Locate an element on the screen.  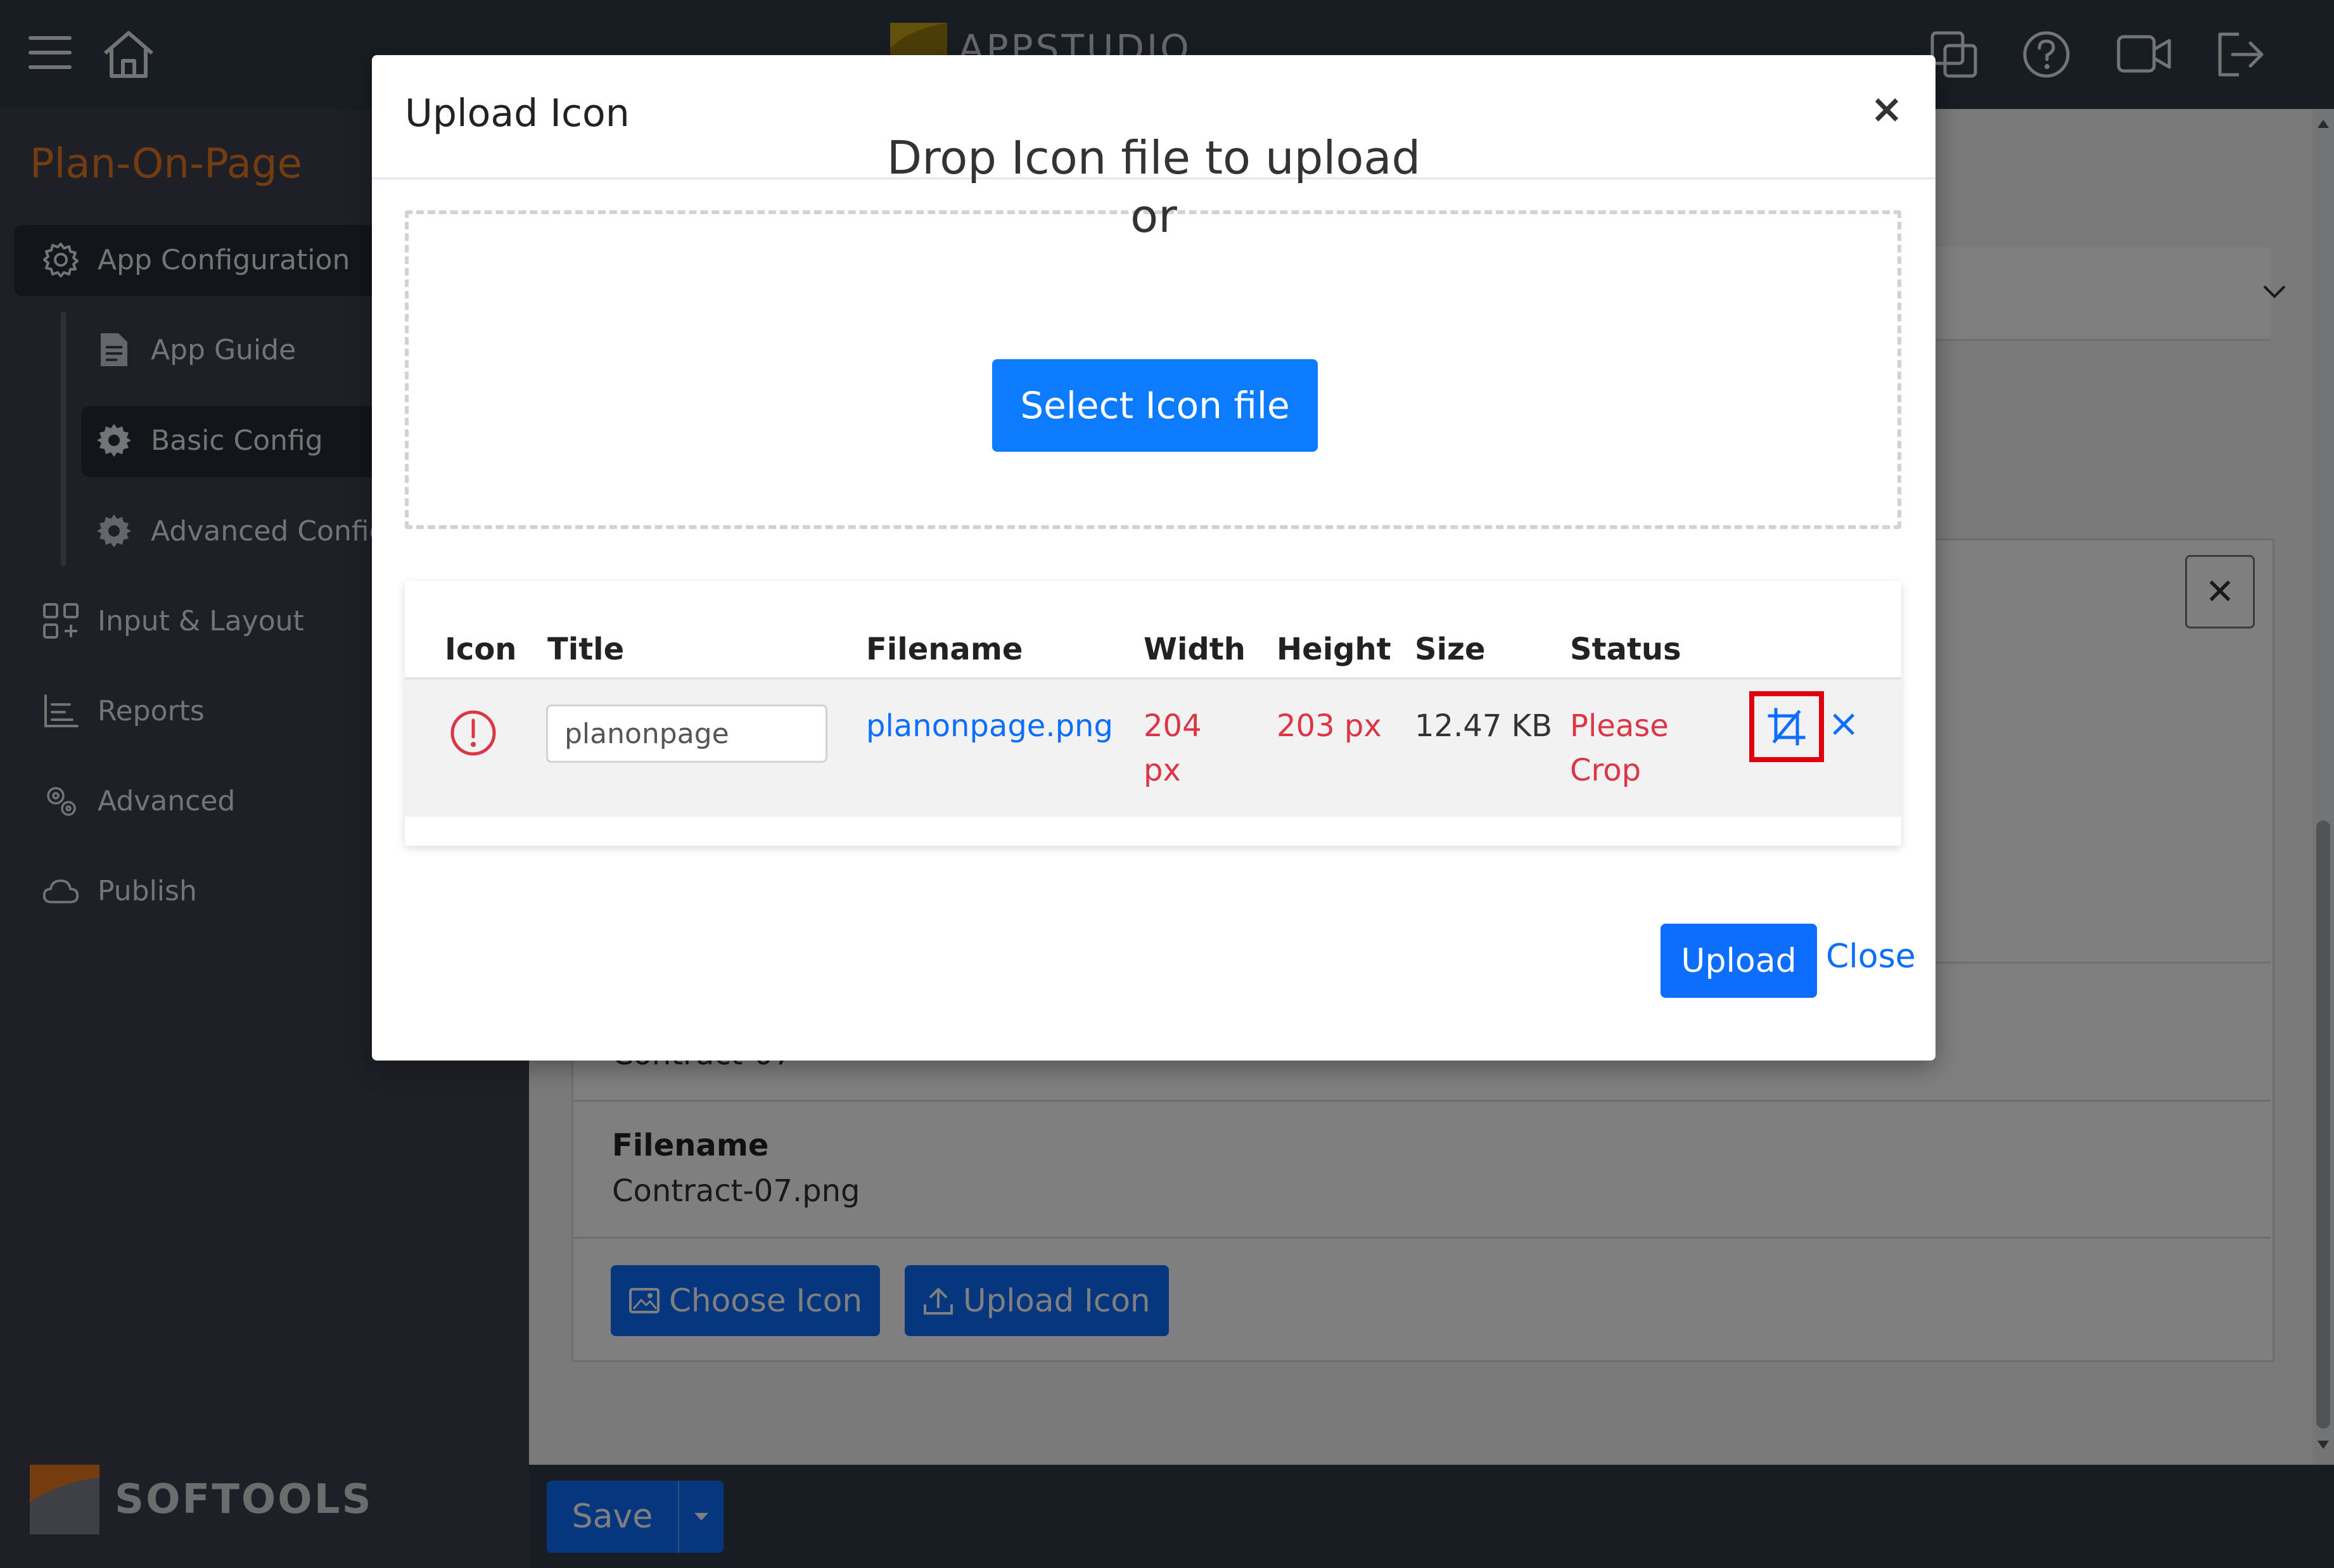
size-value: 12.47 KB is located at coordinates (1484, 726).